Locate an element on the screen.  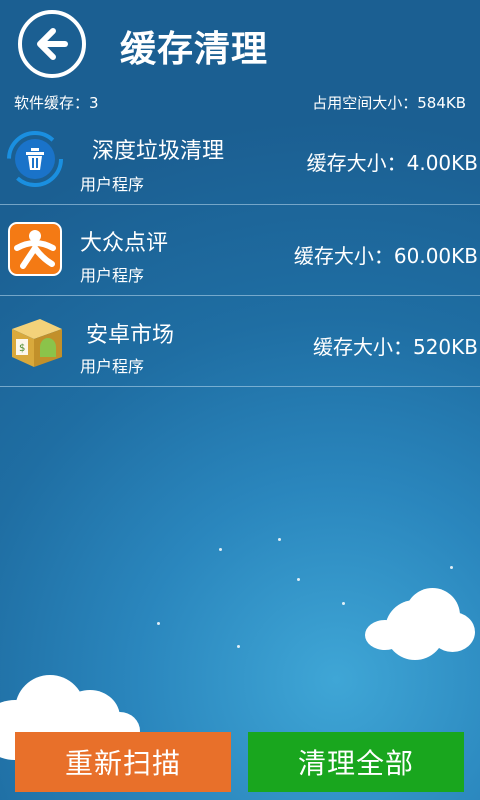
app-header: 缓存清理 is located at coordinates (240, 45).